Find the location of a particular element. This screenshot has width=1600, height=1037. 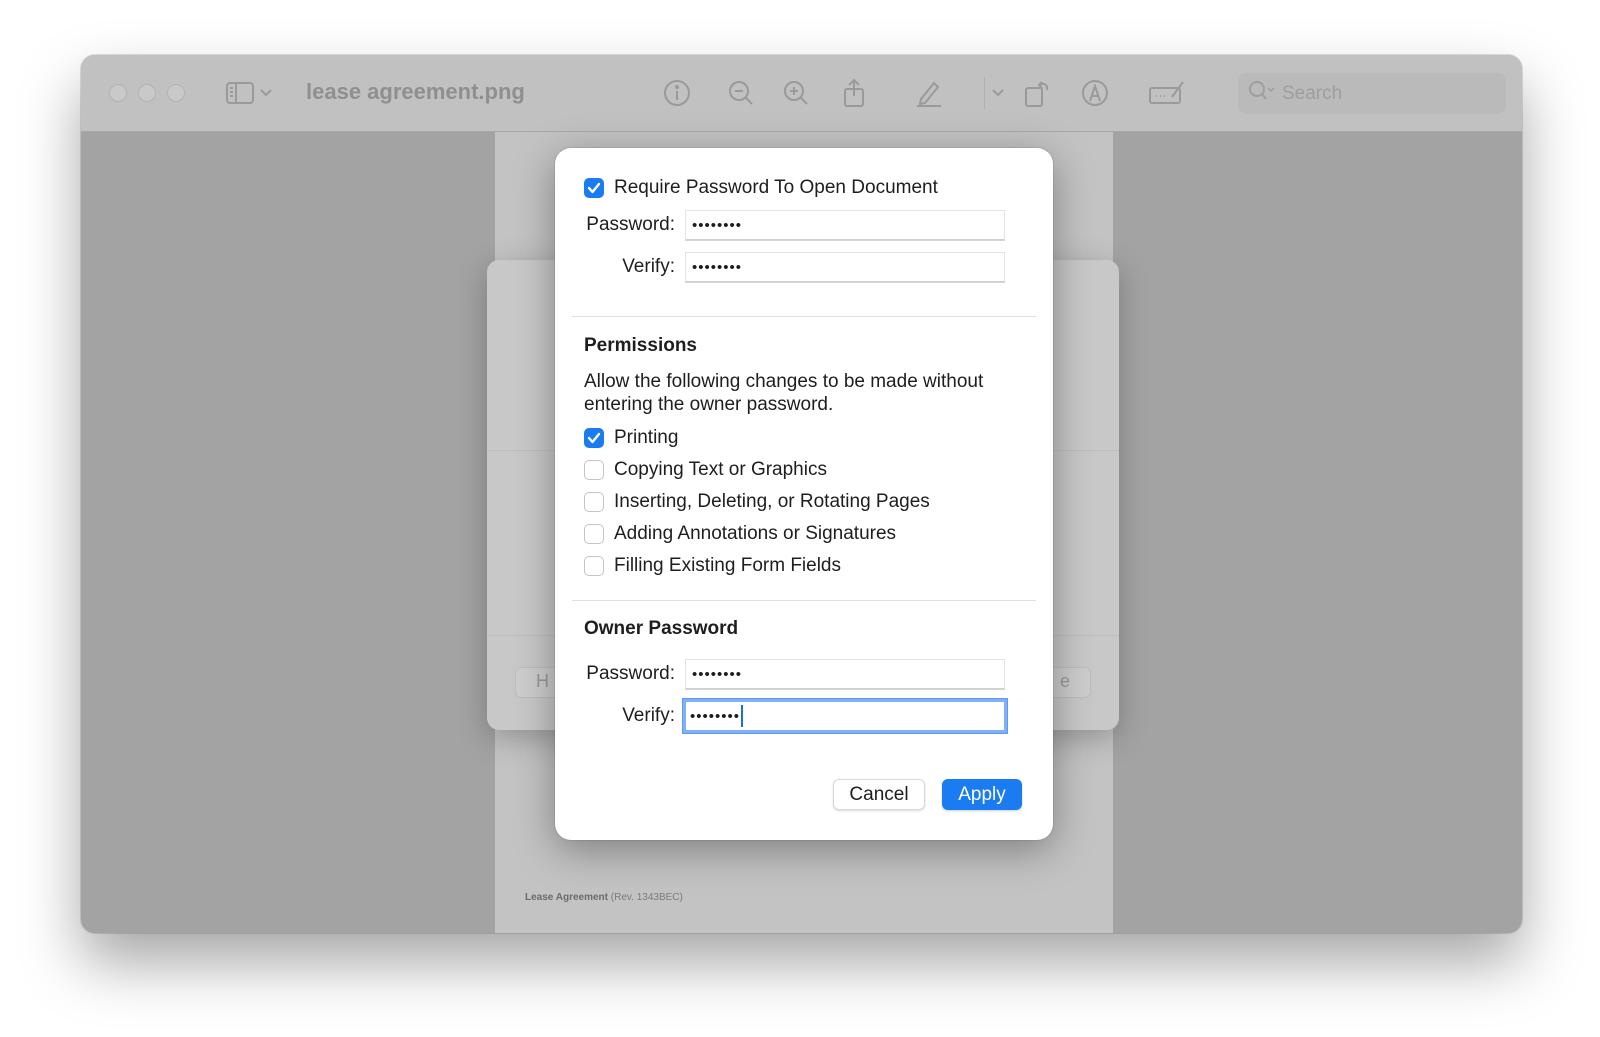

printing-checkbox is located at coordinates (594, 438).